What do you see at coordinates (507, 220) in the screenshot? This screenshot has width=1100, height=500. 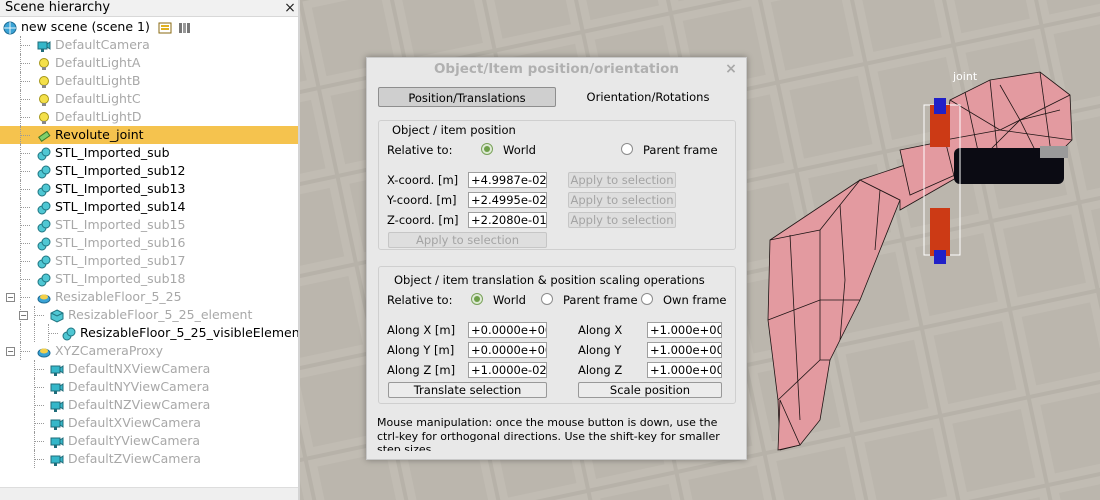 I see `z-coord-field: +2.2080e-01` at bounding box center [507, 220].